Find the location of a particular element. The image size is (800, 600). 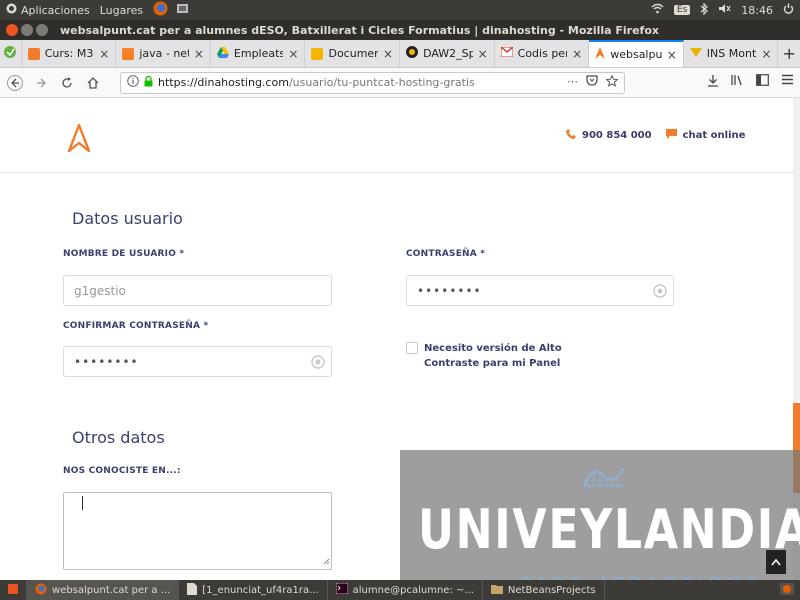

info-icon is located at coordinates (133, 82).